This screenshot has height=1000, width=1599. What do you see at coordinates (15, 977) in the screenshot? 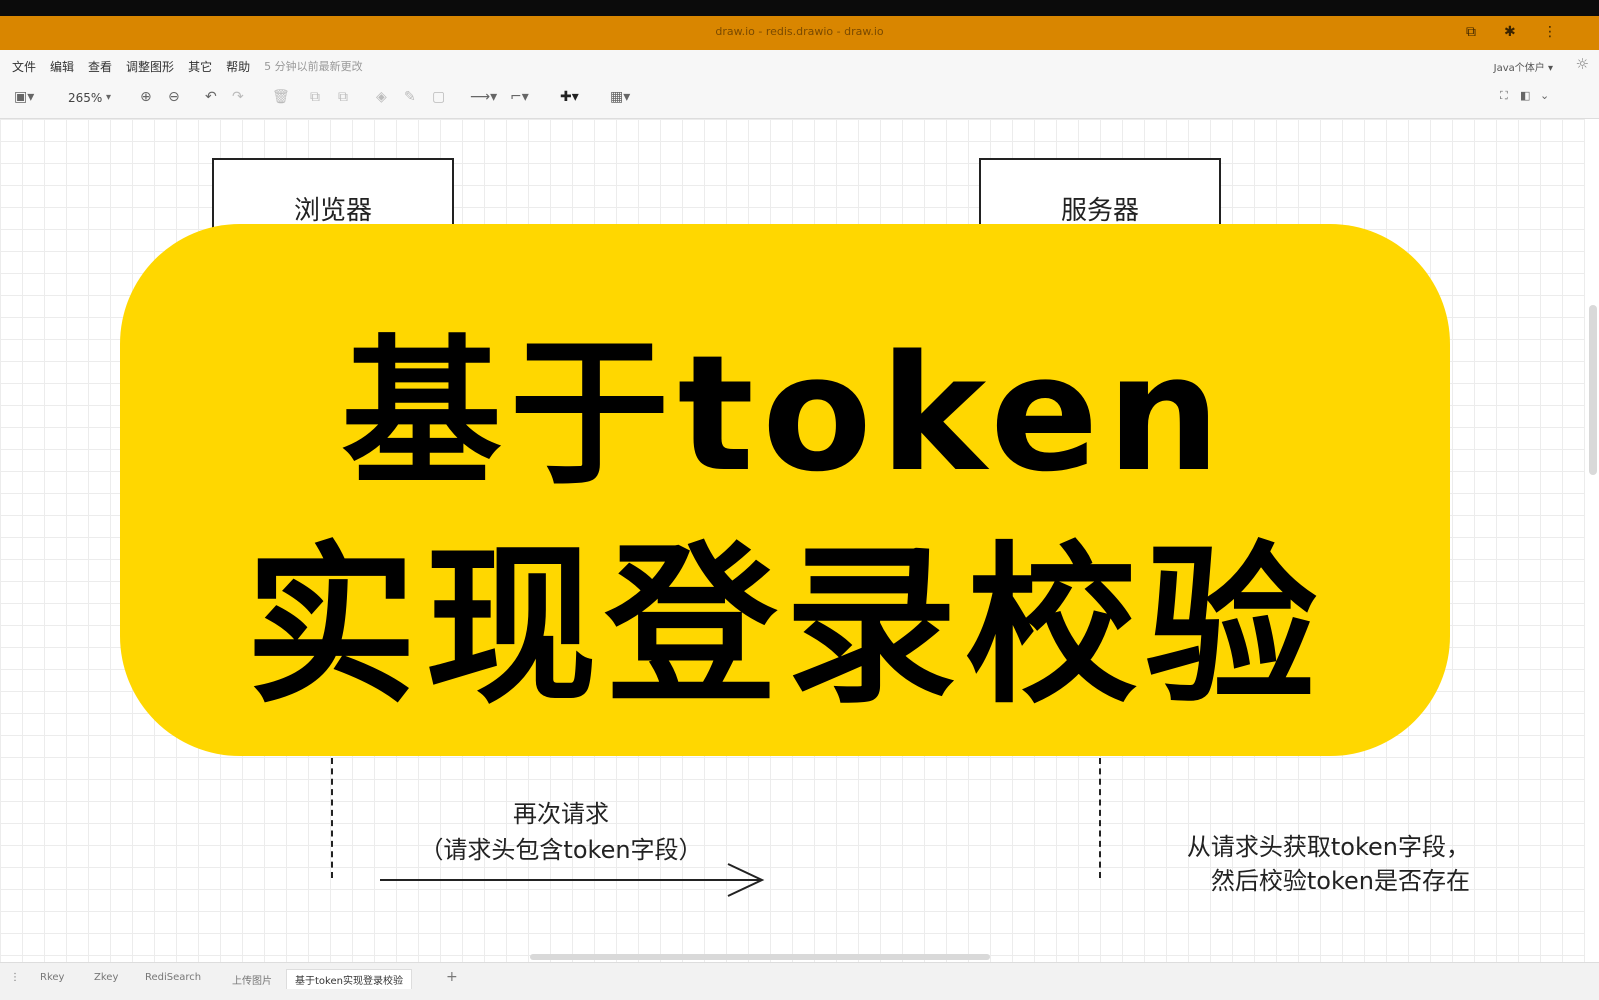
I see `pages-menu-icon: ⋮` at bounding box center [15, 977].